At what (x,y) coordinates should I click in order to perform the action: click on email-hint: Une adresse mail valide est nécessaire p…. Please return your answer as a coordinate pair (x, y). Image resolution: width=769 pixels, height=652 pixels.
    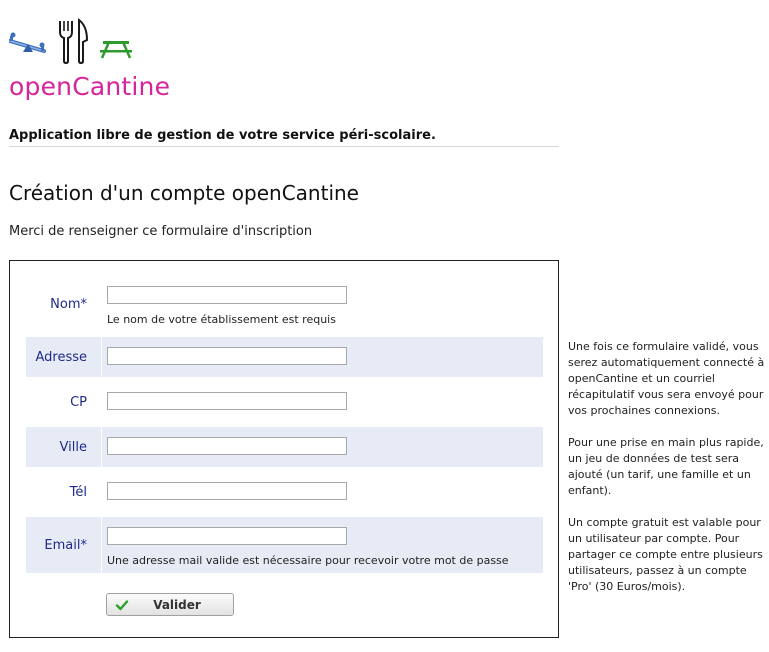
    Looking at the image, I should click on (308, 560).